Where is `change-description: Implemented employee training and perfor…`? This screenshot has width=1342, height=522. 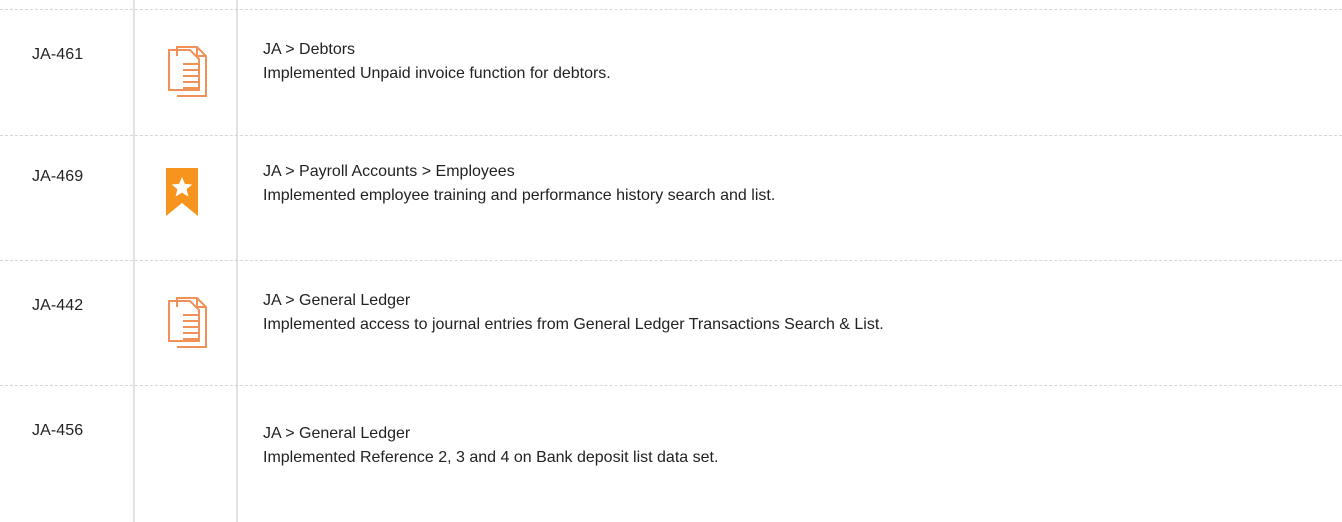
change-description: Implemented employee training and perfor… is located at coordinates (519, 195).